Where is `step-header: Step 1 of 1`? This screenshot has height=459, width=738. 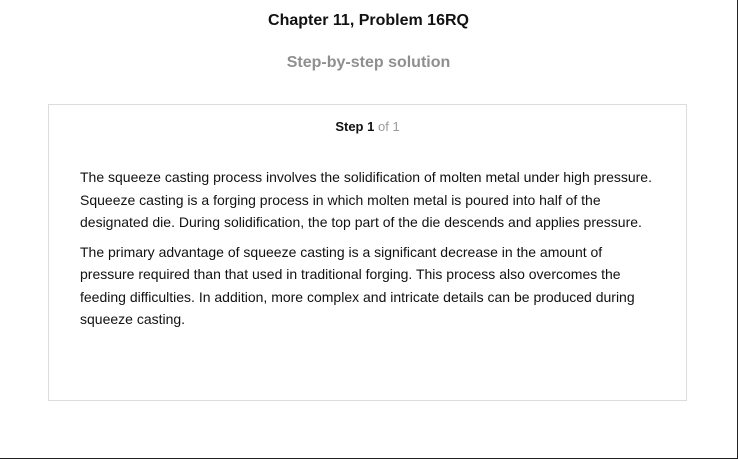
step-header: Step 1 of 1 is located at coordinates (367, 126).